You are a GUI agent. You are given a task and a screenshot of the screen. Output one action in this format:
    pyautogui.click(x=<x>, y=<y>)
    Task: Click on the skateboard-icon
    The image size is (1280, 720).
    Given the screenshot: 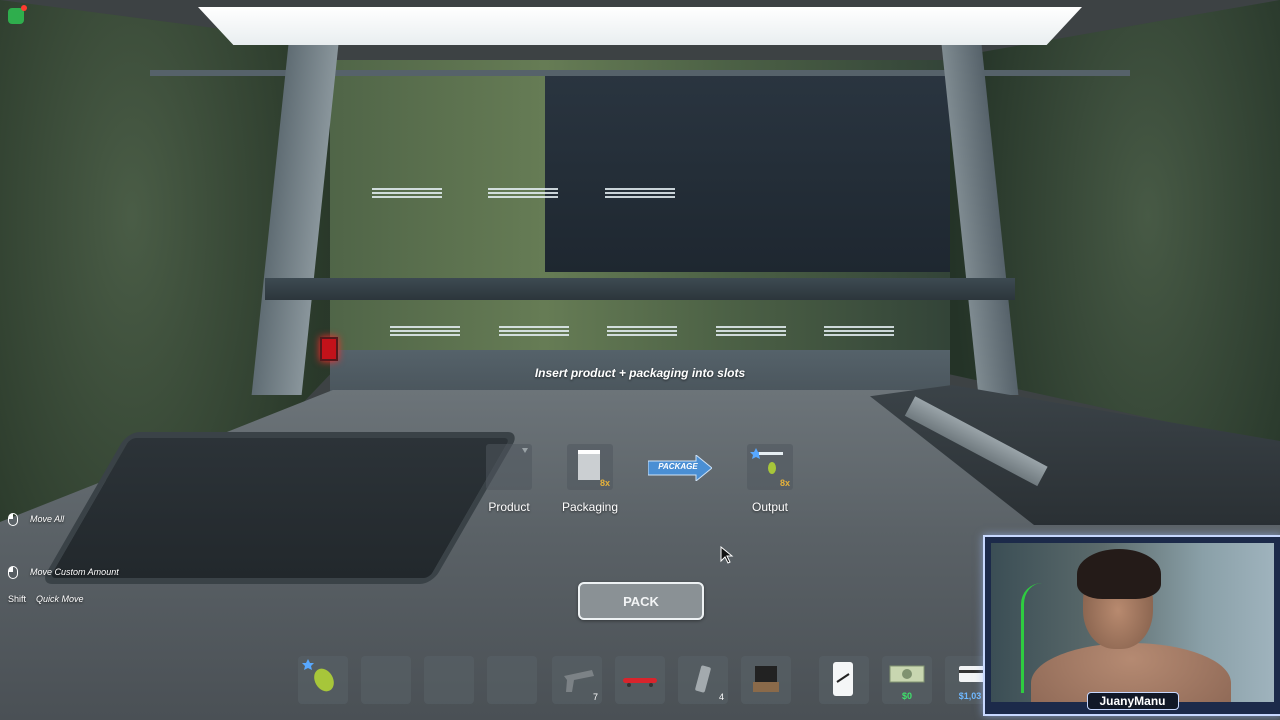 What is the action you would take?
    pyautogui.click(x=640, y=682)
    